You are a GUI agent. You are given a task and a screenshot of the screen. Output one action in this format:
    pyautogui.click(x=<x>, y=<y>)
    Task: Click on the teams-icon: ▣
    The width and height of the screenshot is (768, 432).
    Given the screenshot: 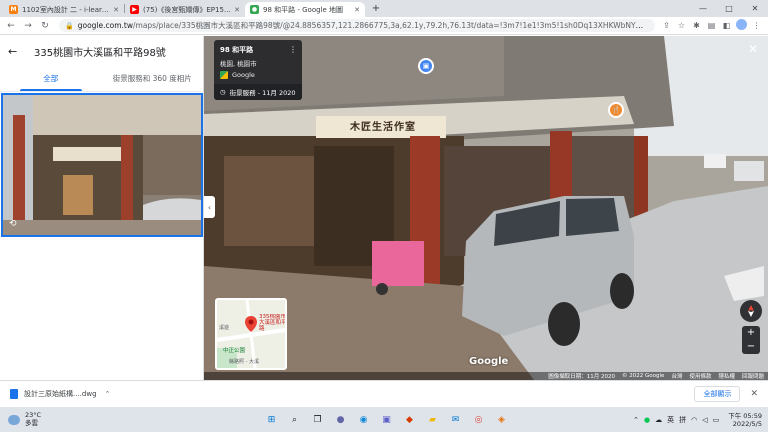 What is the action you would take?
    pyautogui.click(x=386, y=419)
    